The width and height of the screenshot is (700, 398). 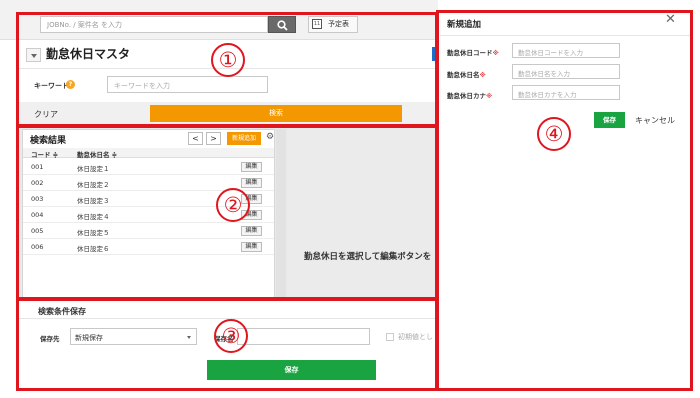 What do you see at coordinates (554, 134) in the screenshot?
I see `annotation-number-4: ④` at bounding box center [554, 134].